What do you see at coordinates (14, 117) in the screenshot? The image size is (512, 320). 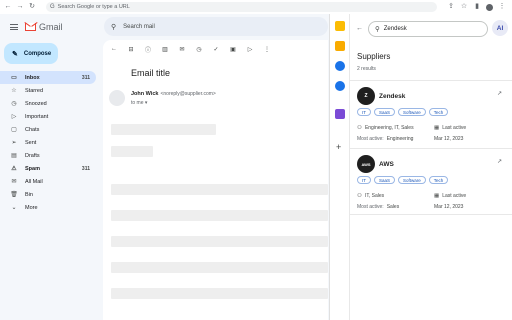 I see `important-icon: ▷` at bounding box center [14, 117].